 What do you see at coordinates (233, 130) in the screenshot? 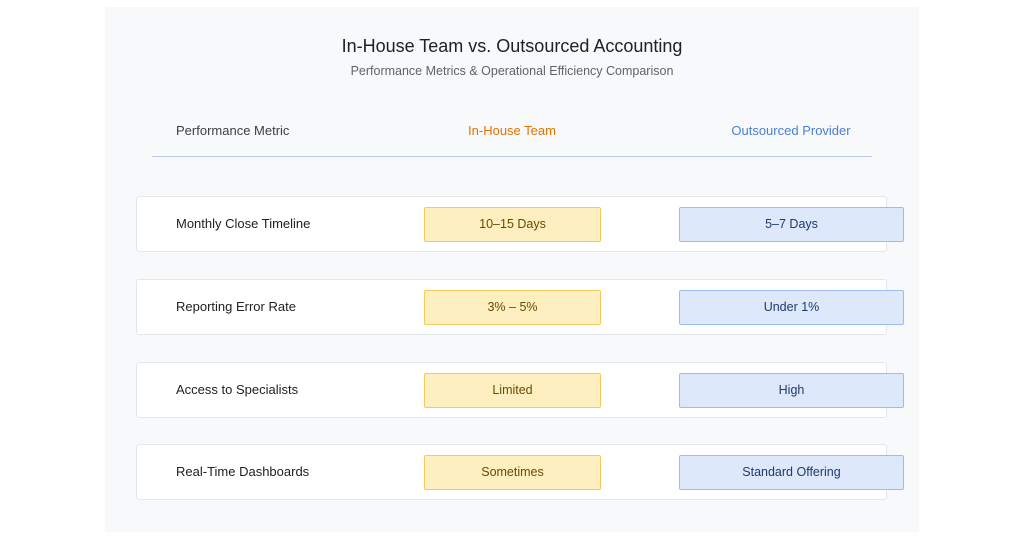
I see `column-header-metric: Performance Metric` at bounding box center [233, 130].